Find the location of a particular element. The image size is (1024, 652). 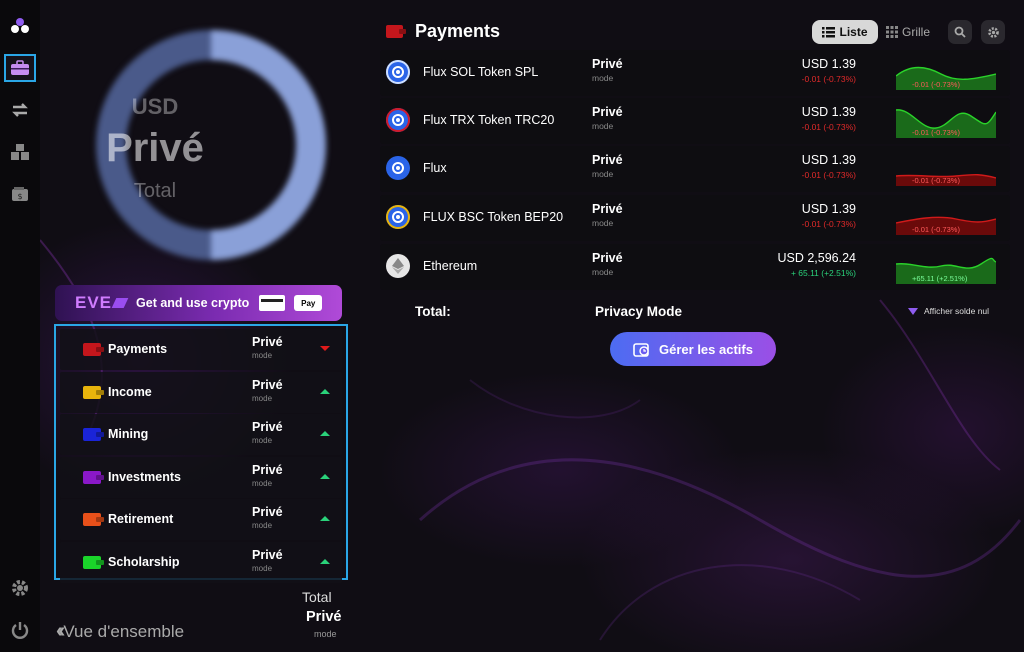

left-total-label: Total is located at coordinates (317, 597).